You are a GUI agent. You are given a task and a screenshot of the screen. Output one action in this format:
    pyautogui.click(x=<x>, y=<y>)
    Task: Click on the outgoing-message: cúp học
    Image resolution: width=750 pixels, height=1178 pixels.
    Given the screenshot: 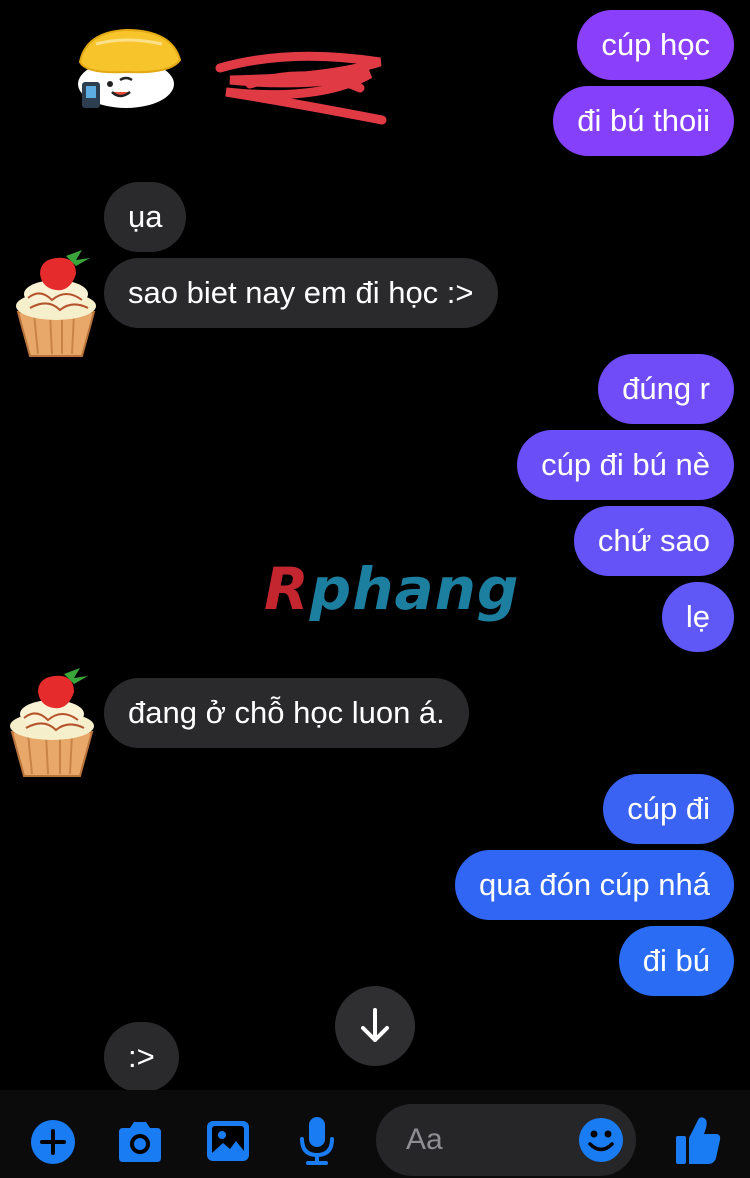 What is the action you would take?
    pyautogui.click(x=655, y=45)
    